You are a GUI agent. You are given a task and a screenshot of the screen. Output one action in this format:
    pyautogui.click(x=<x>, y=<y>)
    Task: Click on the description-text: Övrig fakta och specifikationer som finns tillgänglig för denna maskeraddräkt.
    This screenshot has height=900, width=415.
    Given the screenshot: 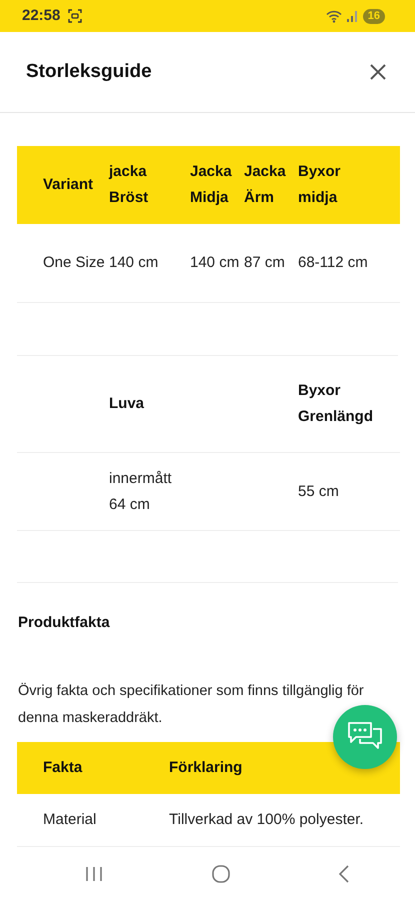 What is the action you would take?
    pyautogui.click(x=191, y=705)
    